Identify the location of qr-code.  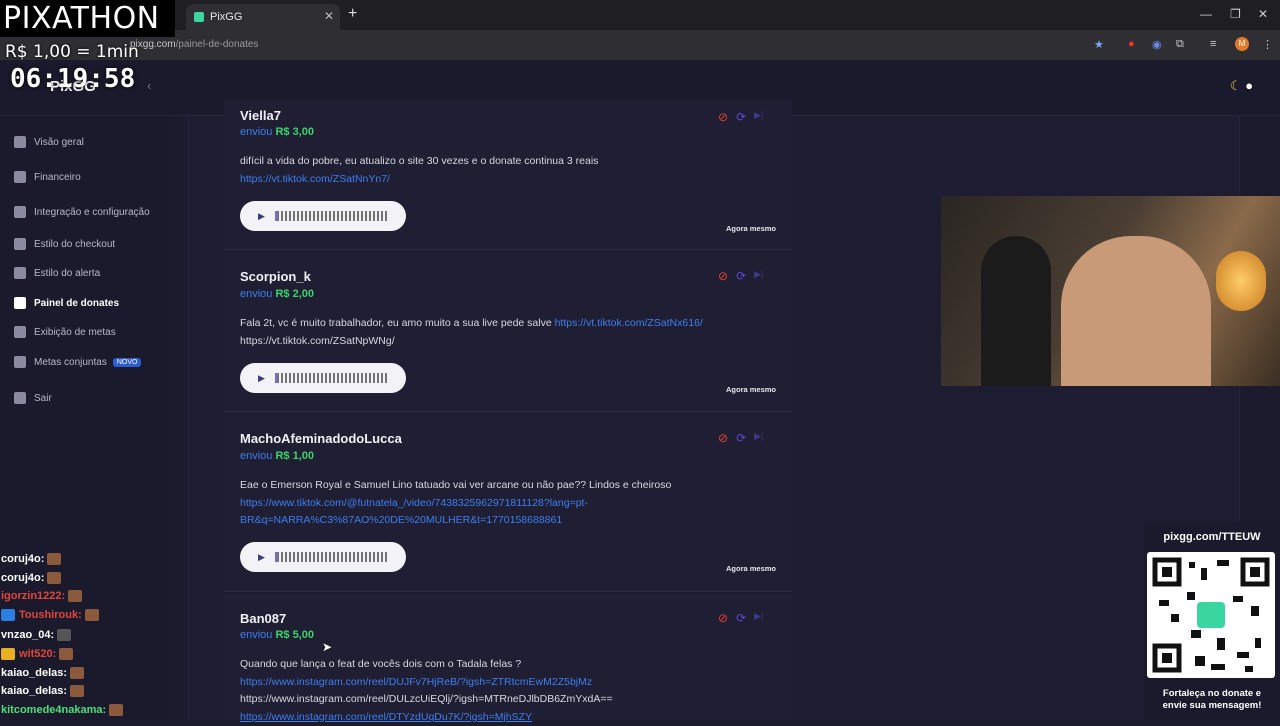
(1211, 615).